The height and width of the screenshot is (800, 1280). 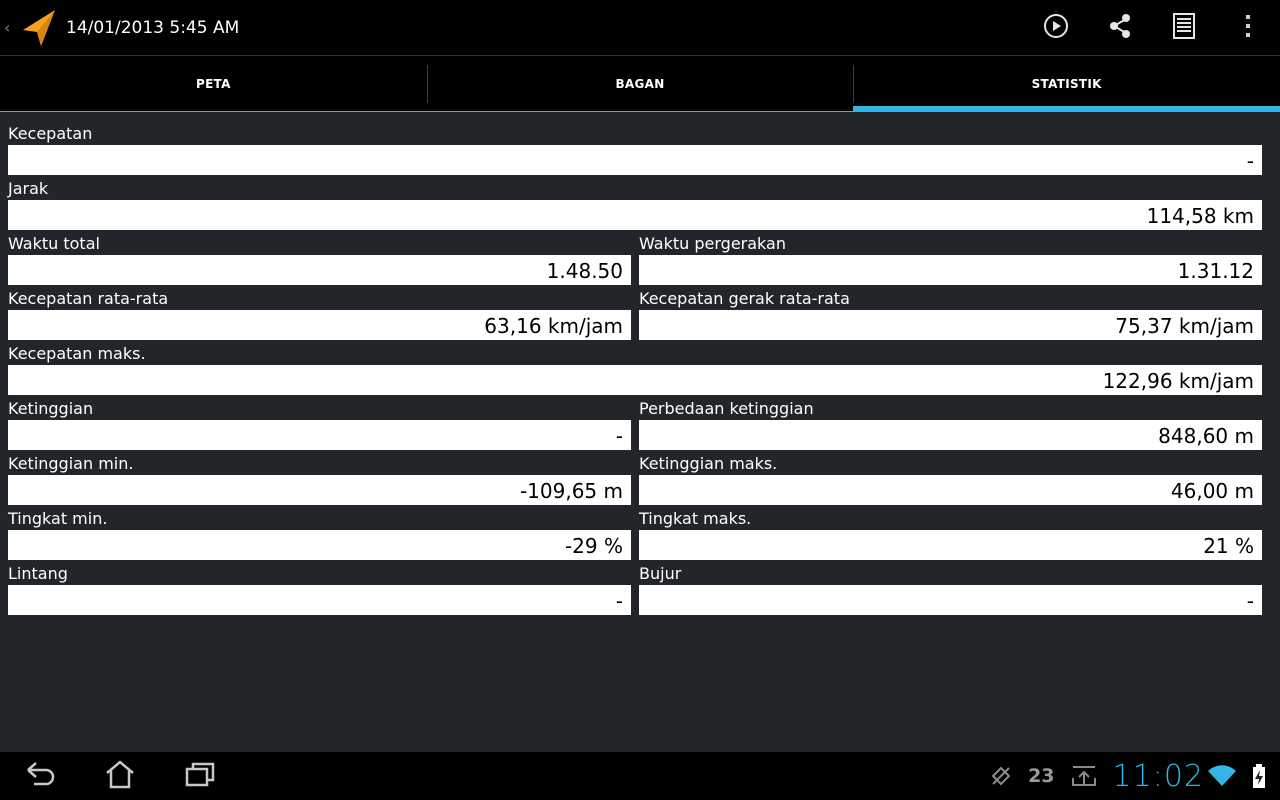 I want to click on wifi-icon, so click(x=1222, y=776).